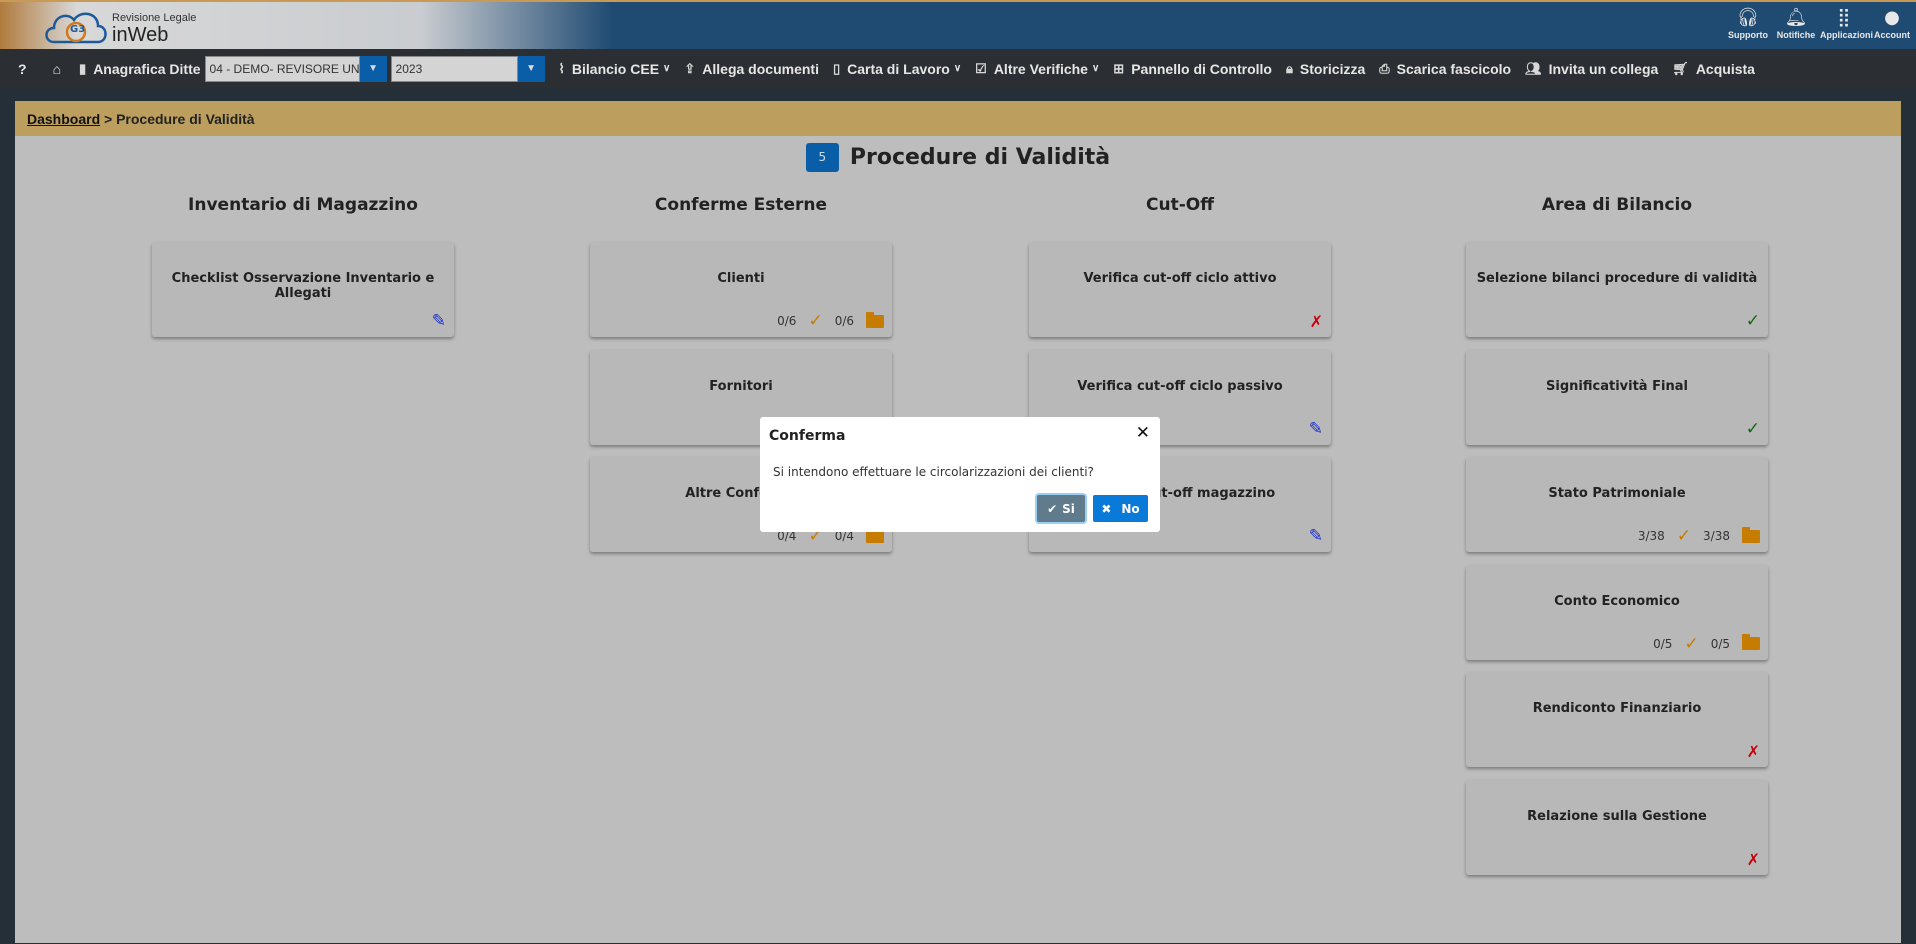 The width and height of the screenshot is (1916, 944). I want to click on card-title: Stato Patrimoniale, so click(1617, 493).